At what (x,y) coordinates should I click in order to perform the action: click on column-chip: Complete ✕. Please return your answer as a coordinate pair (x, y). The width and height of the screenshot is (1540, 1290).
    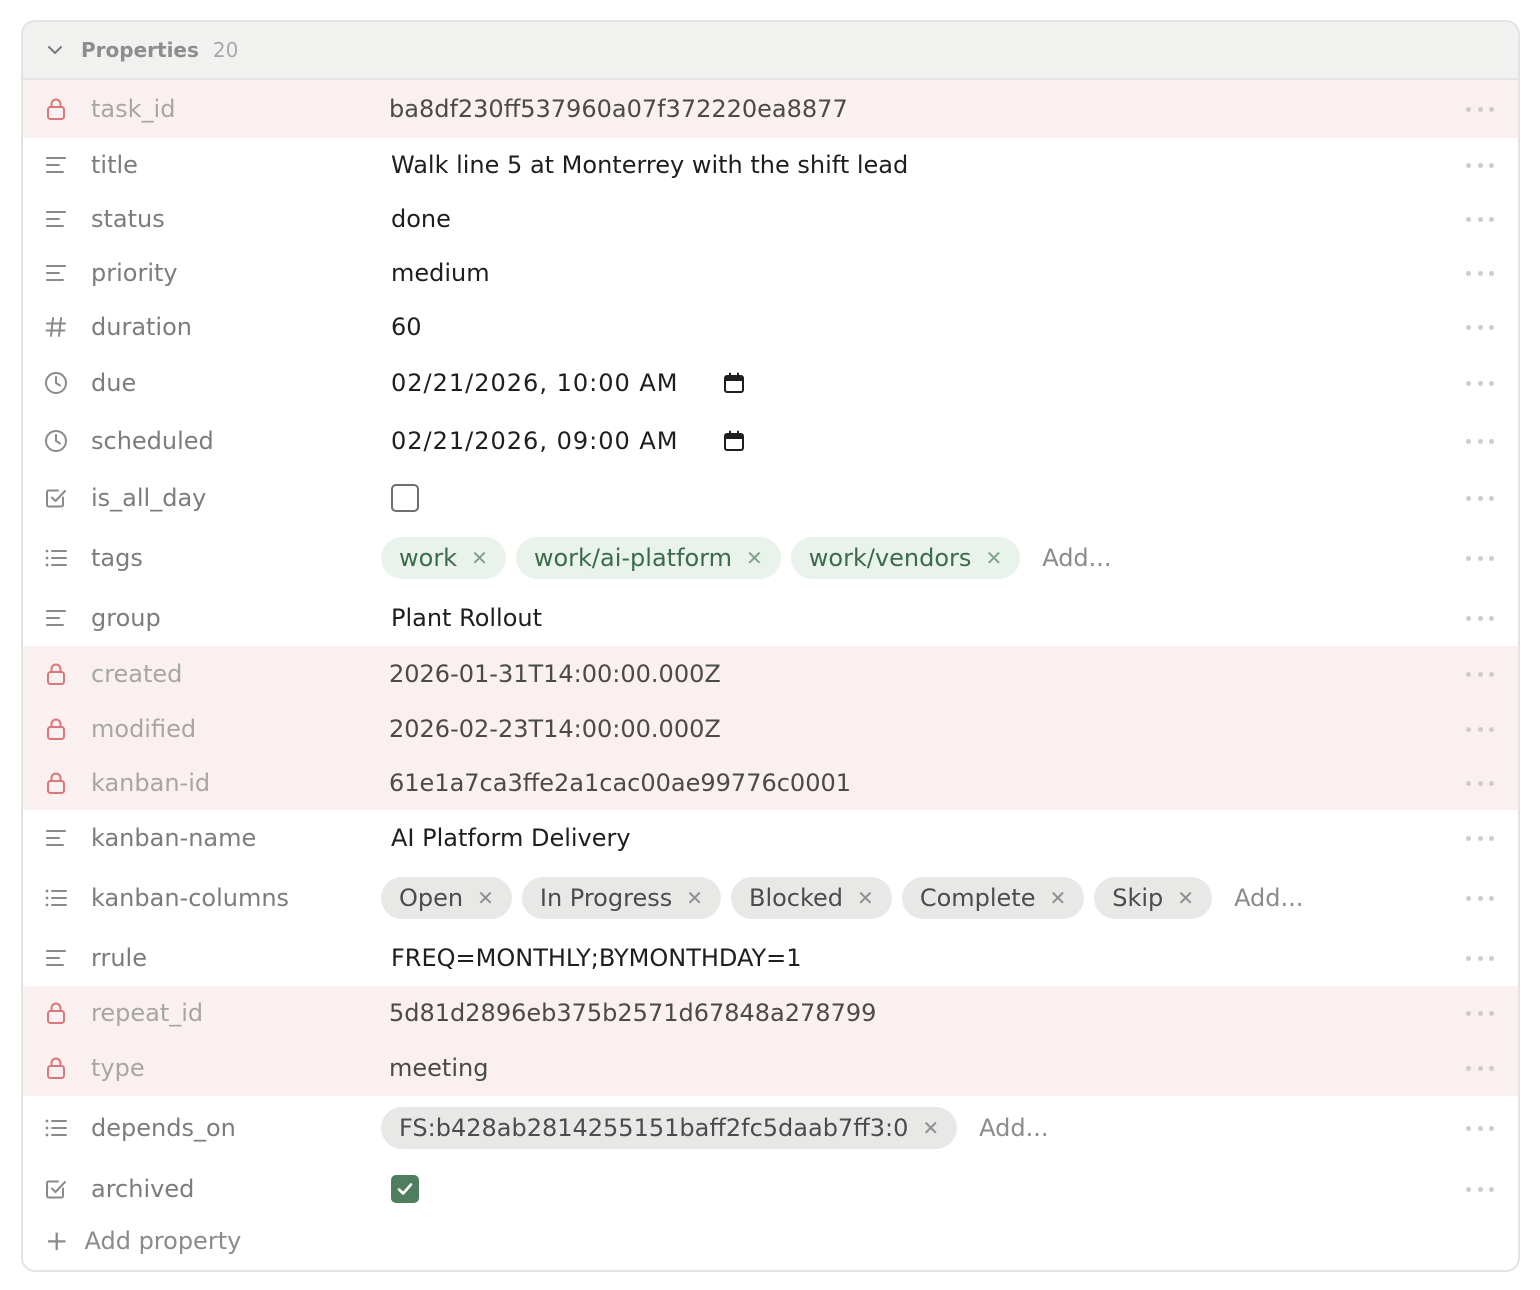
    Looking at the image, I should click on (993, 898).